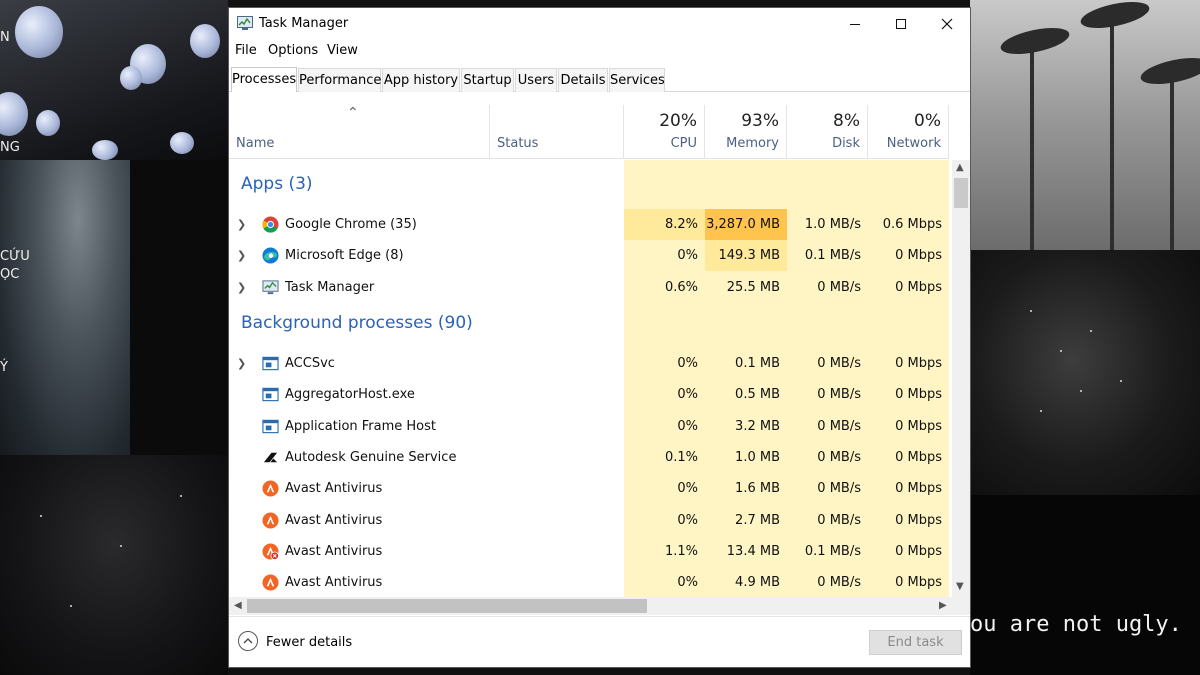 This screenshot has height=675, width=1200. I want to click on process-row: ❯ Task Manager 0.6% 25.5 MB 0 MB/s 0 Mbps, so click(589, 287).